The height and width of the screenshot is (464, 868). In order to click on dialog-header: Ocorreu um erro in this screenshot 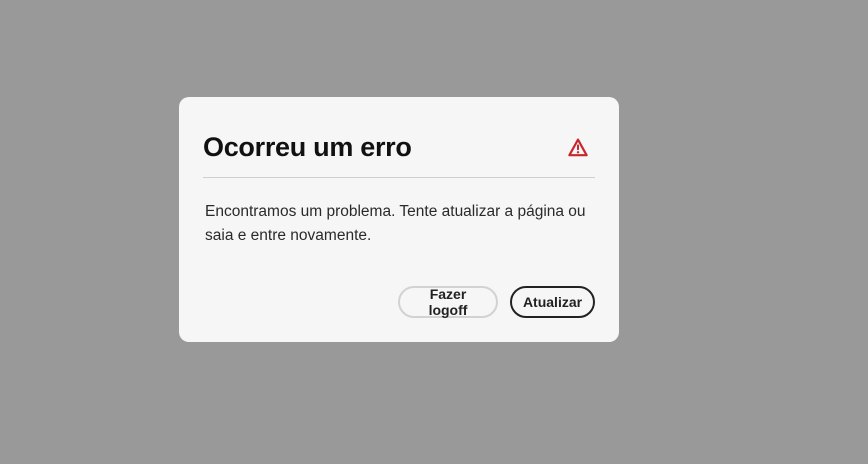, I will do `click(399, 147)`.